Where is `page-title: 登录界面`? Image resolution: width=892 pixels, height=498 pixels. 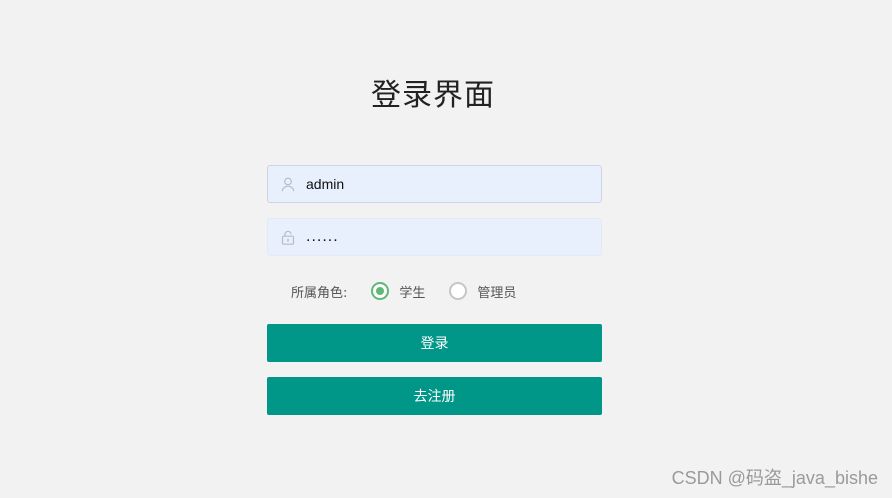
page-title: 登录界面 is located at coordinates (433, 95).